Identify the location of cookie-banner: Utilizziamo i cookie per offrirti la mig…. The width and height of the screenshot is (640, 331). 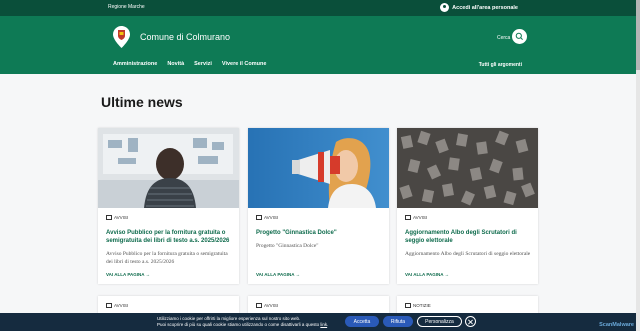
(318, 322).